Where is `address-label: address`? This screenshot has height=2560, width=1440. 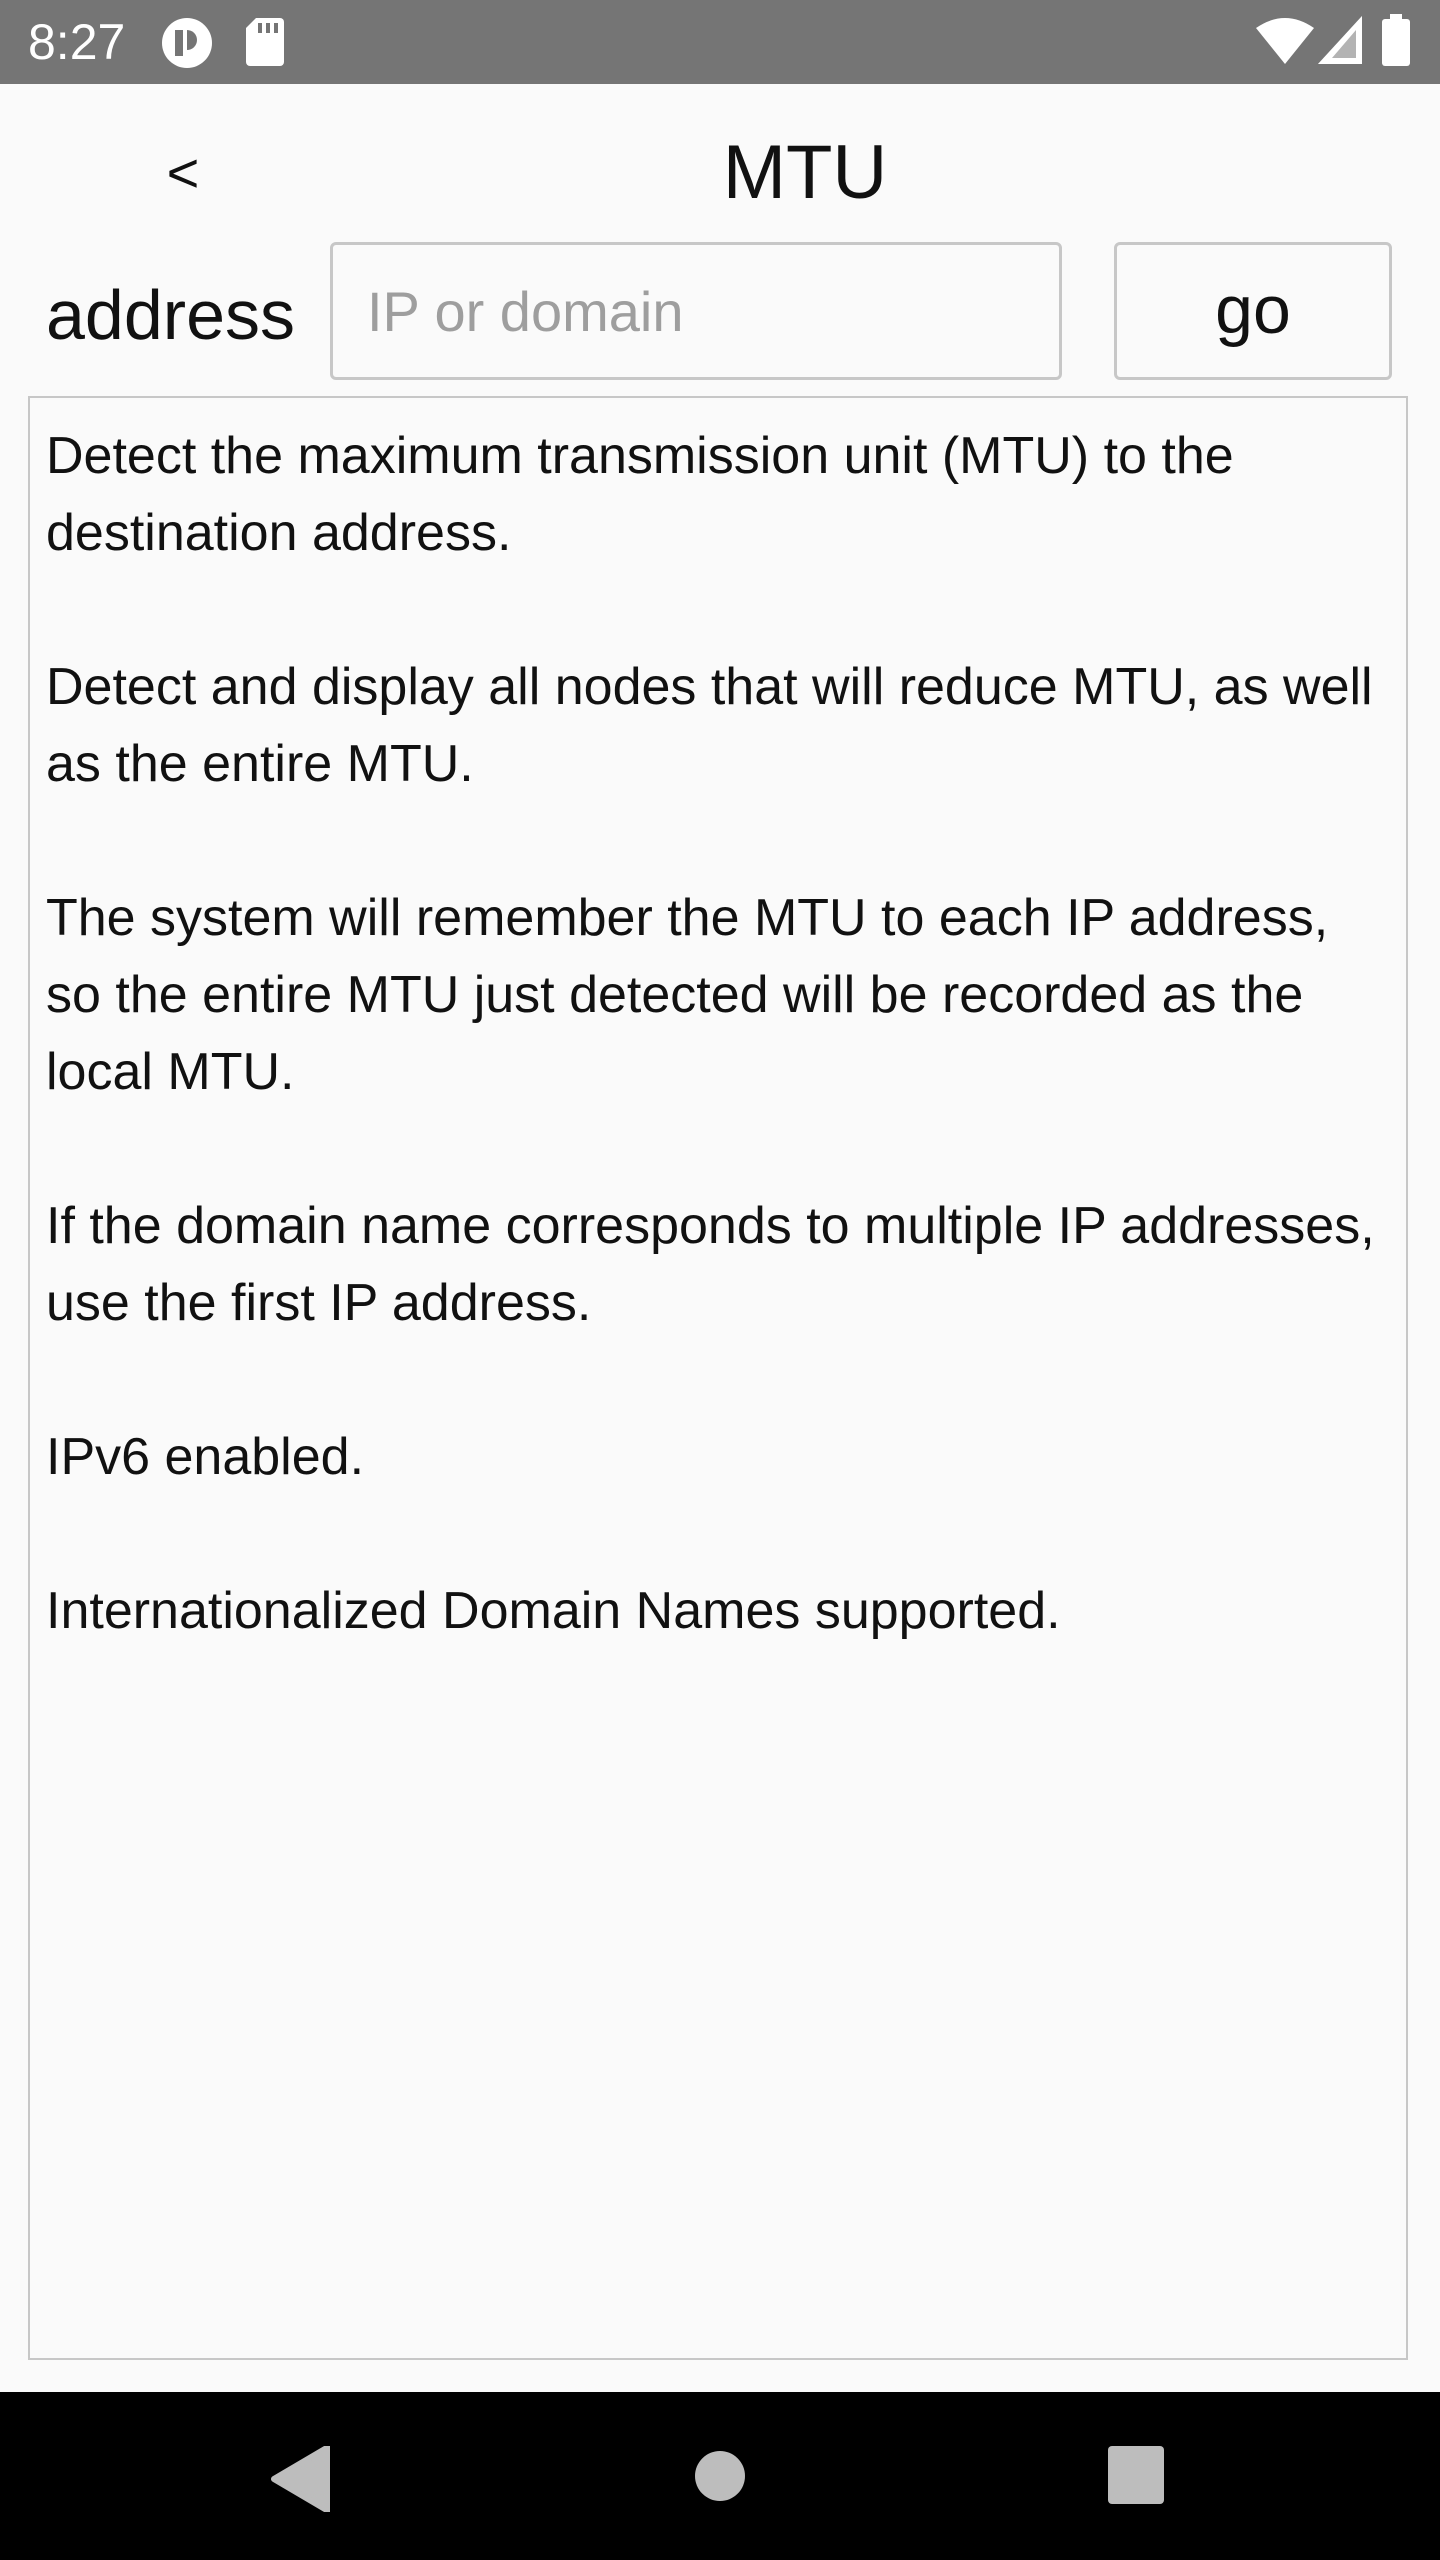
address-label: address is located at coordinates (171, 315).